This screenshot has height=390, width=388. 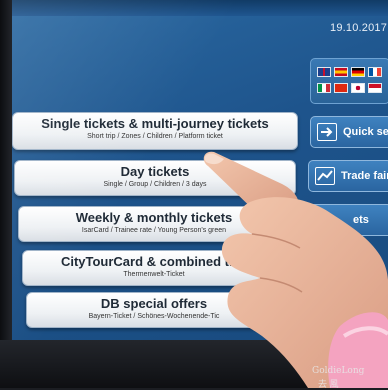 What do you see at coordinates (328, 384) in the screenshot?
I see `watermark-chinese: 去 風` at bounding box center [328, 384].